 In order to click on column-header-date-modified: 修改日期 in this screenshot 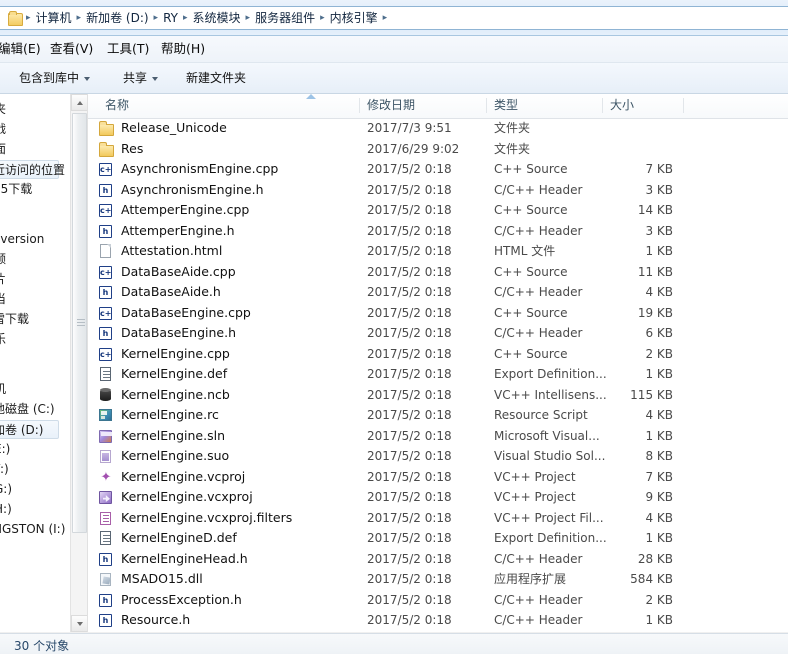, I will do `click(426, 105)`.